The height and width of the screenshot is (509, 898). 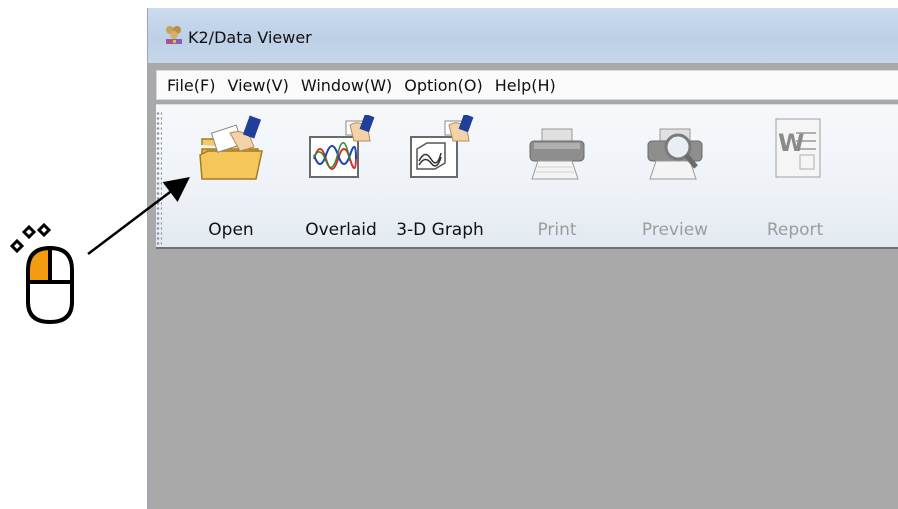 I want to click on preview-label: Preview, so click(x=675, y=230).